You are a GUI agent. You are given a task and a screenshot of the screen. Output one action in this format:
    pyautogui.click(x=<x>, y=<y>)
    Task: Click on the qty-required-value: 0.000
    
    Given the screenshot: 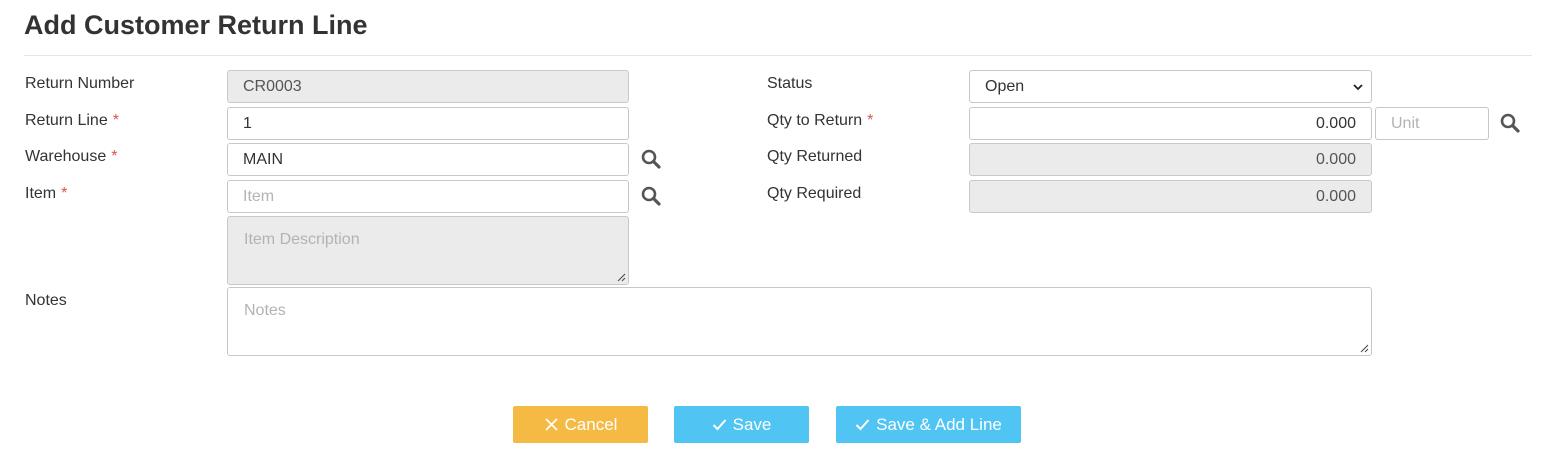 What is the action you would take?
    pyautogui.click(x=1335, y=196)
    